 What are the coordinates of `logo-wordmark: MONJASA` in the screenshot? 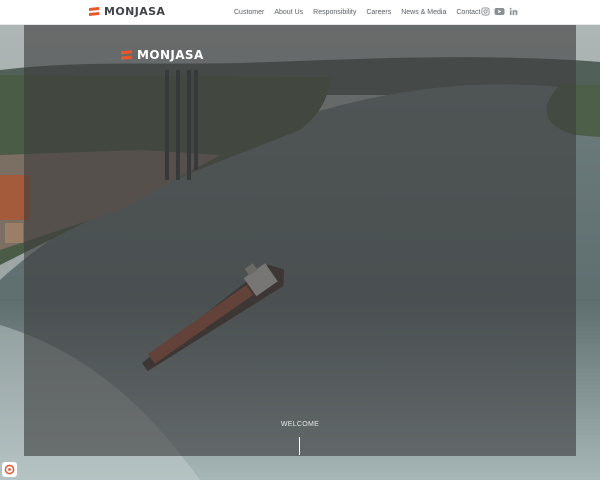 It's located at (135, 11).